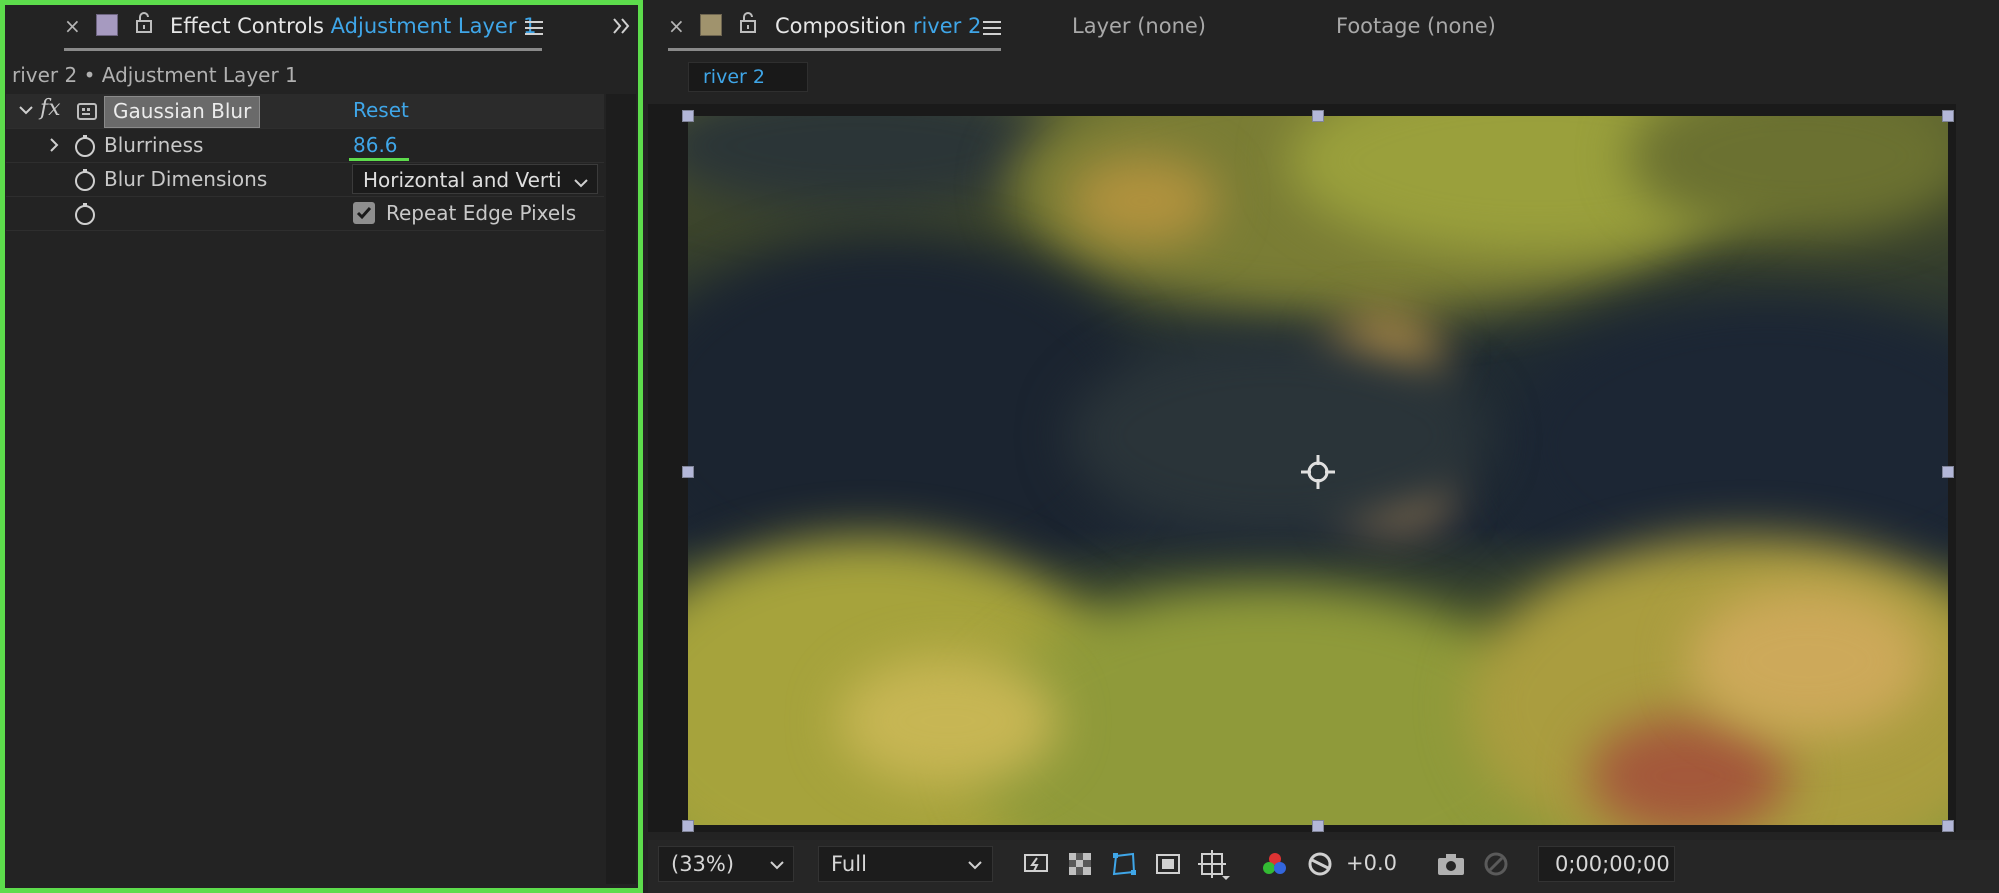  Describe the element at coordinates (1318, 474) in the screenshot. I see `anchor-point-icon` at that location.